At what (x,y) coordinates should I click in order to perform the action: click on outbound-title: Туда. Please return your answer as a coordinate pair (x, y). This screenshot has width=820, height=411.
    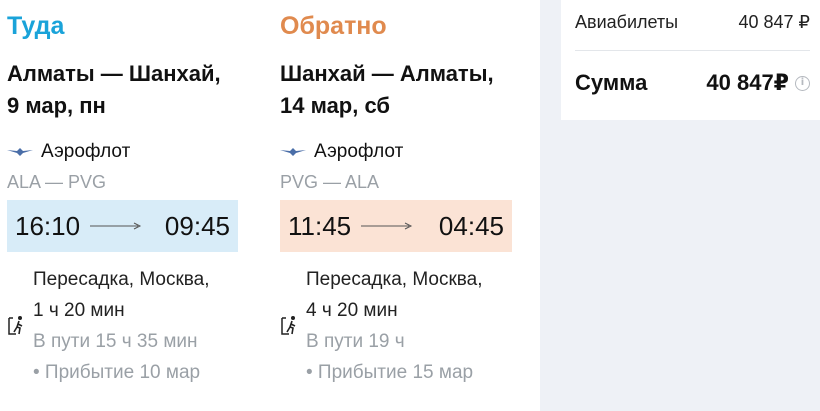
    Looking at the image, I should click on (36, 26).